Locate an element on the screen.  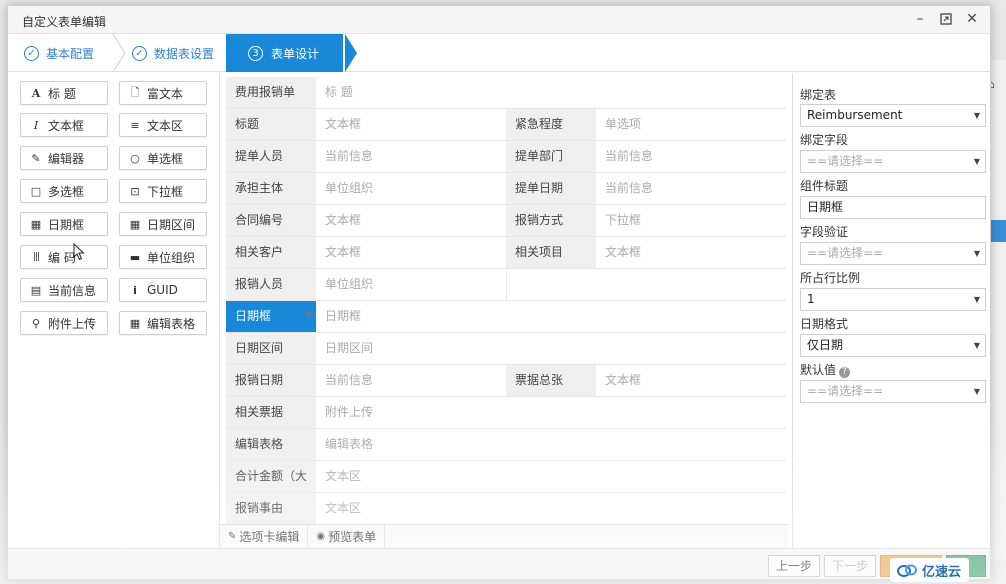
row-ratio-select: 1 ▼ is located at coordinates (893, 299).